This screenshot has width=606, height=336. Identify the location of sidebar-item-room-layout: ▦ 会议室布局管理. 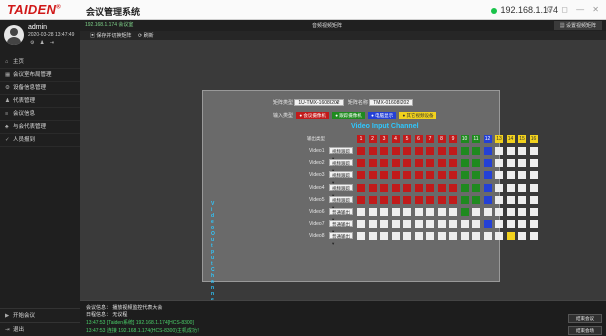
(40, 75).